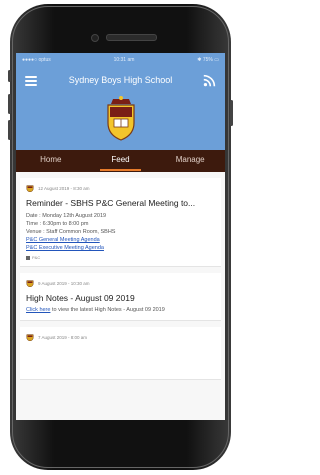 This screenshot has height=475, width=320. Describe the element at coordinates (95, 38) in the screenshot. I see `front-camera` at that location.